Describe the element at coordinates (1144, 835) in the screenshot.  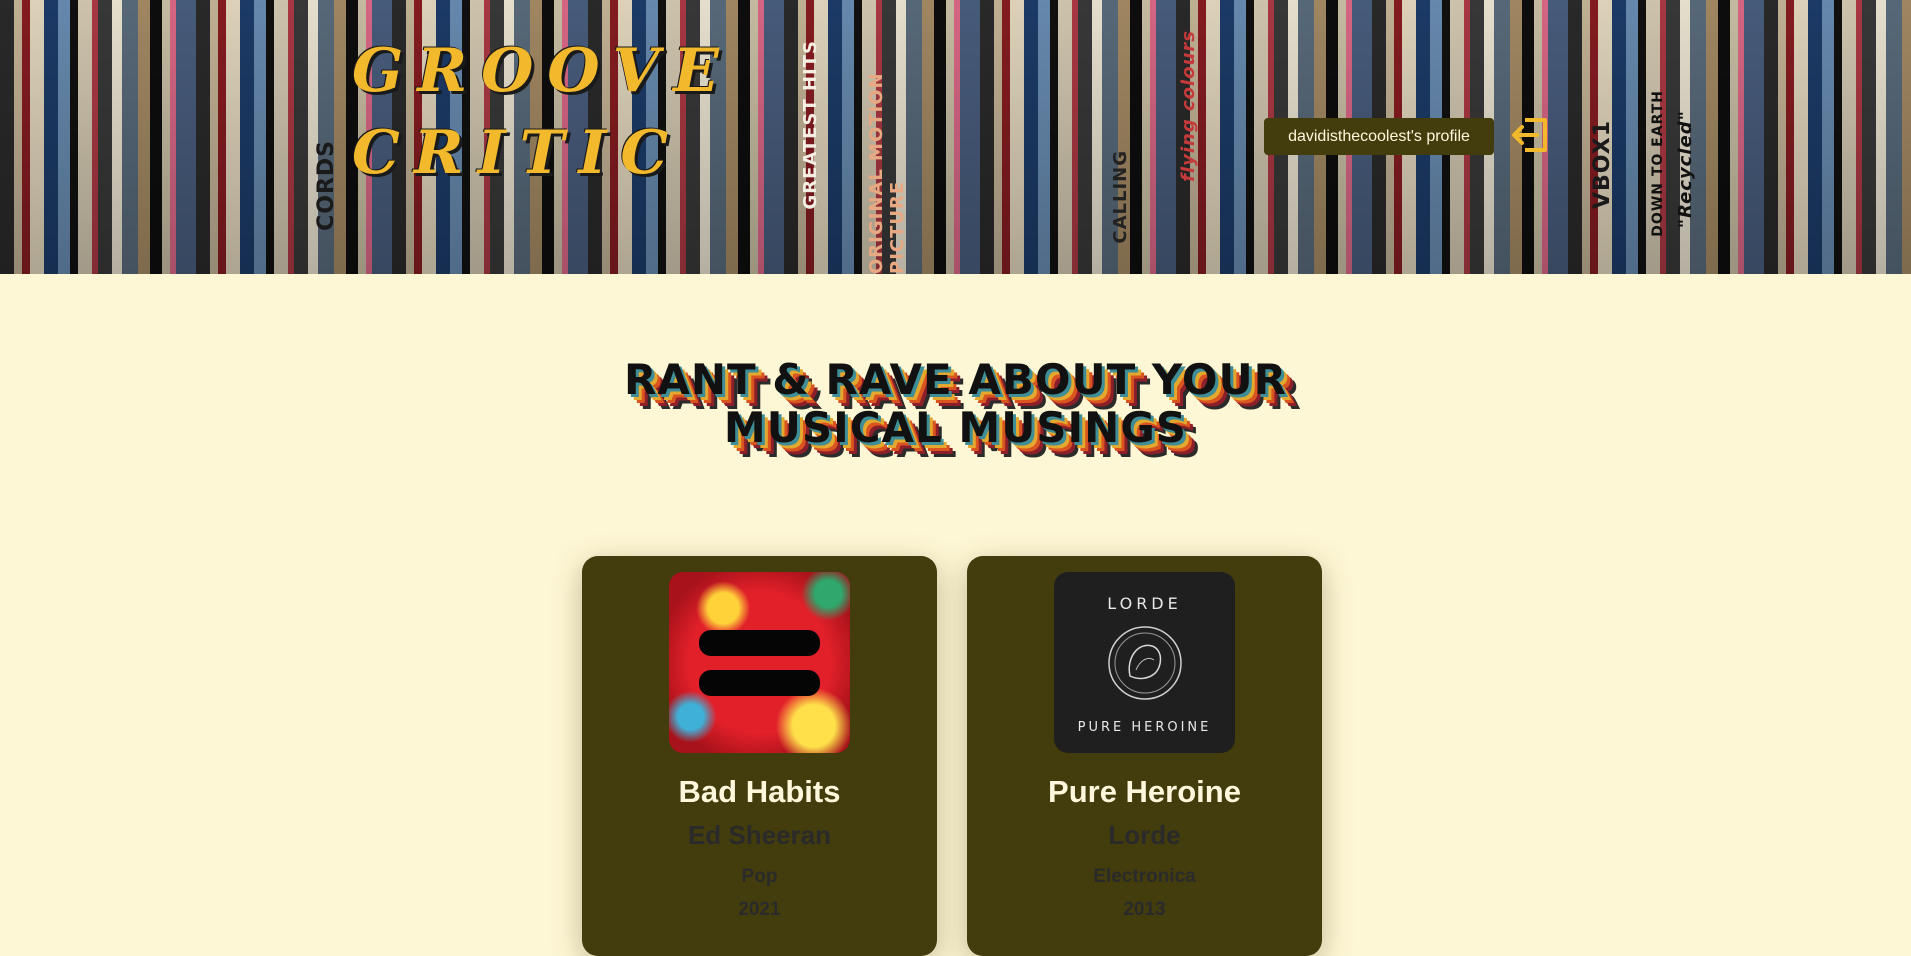
I see `album-artist: Lorde` at that location.